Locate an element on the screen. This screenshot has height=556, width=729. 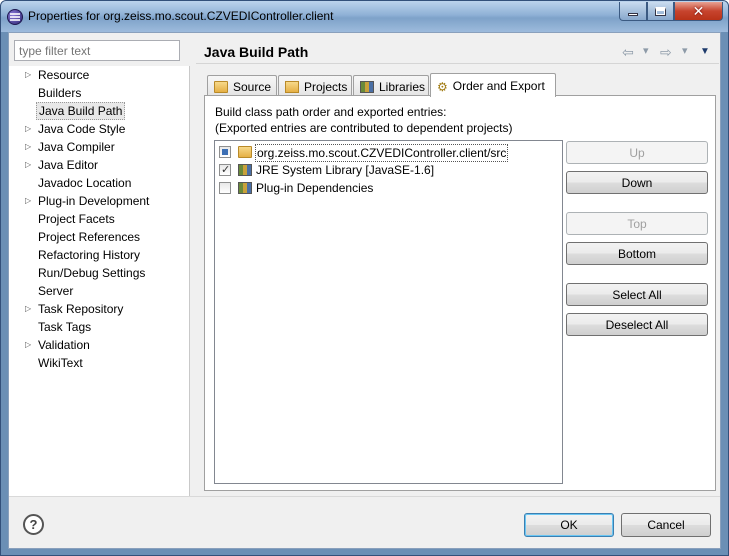
close-button: ✕ is located at coordinates (698, 11).